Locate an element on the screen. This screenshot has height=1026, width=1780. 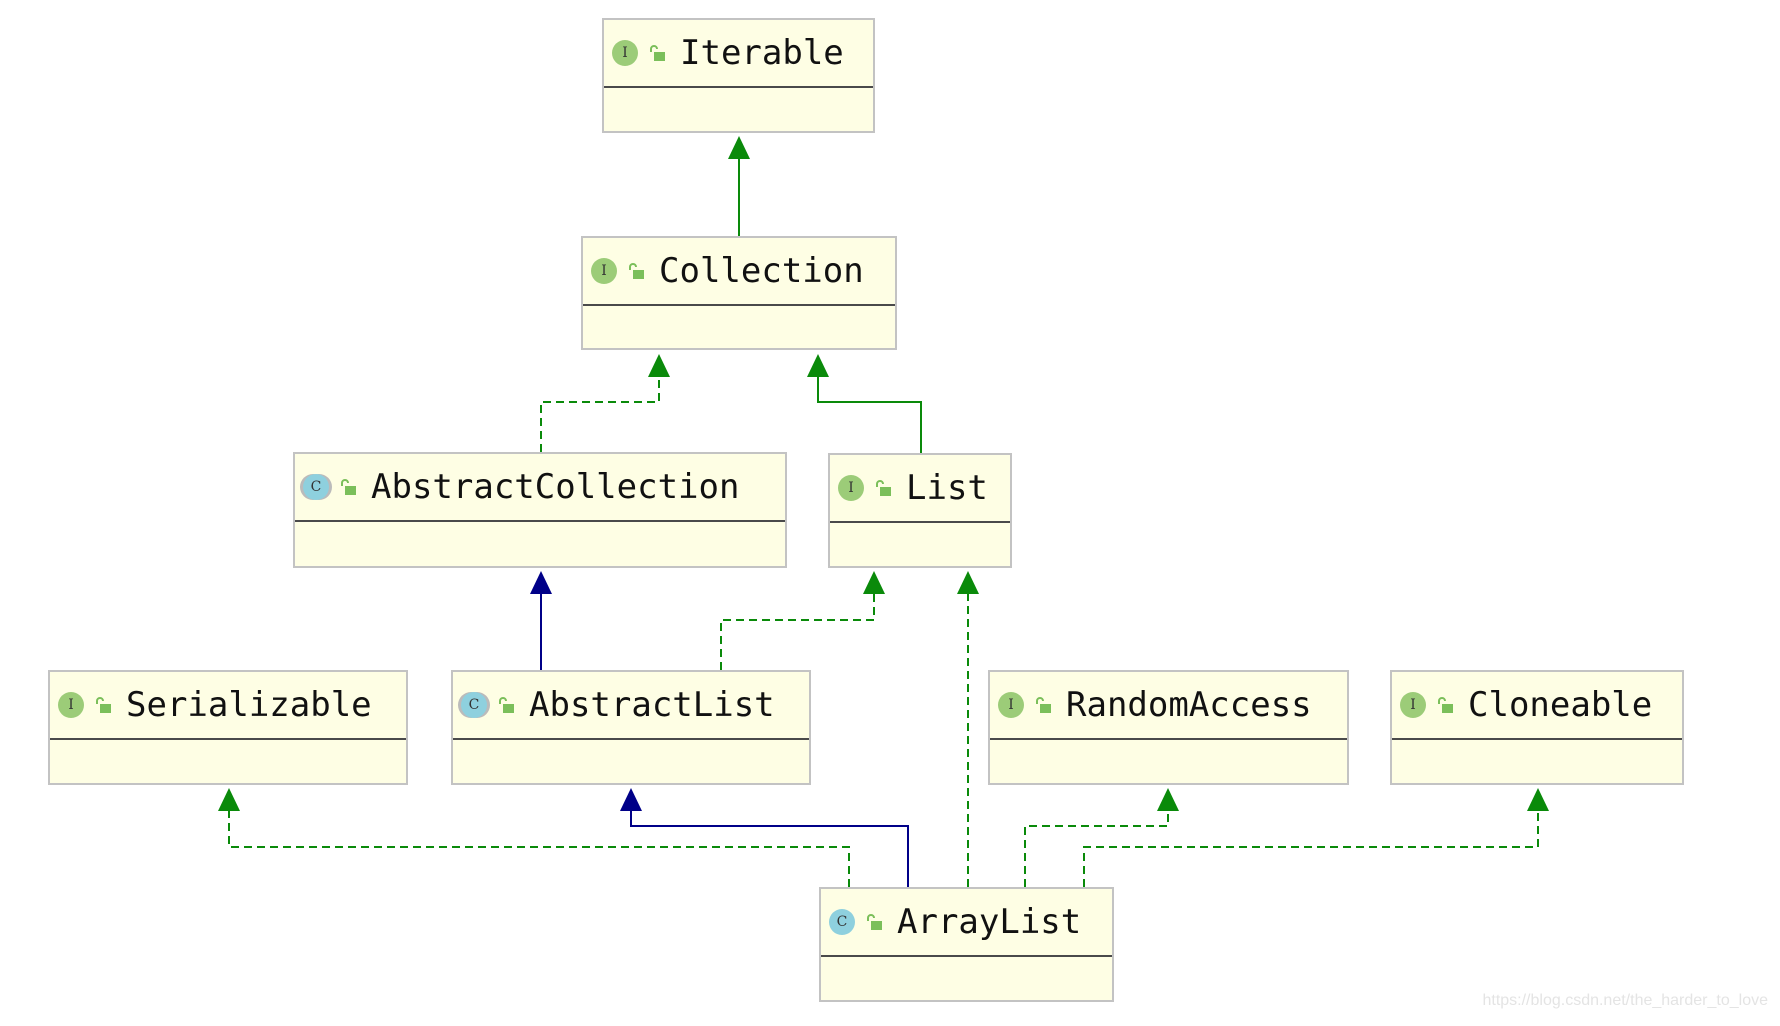
node-name: Iterable is located at coordinates (762, 53).